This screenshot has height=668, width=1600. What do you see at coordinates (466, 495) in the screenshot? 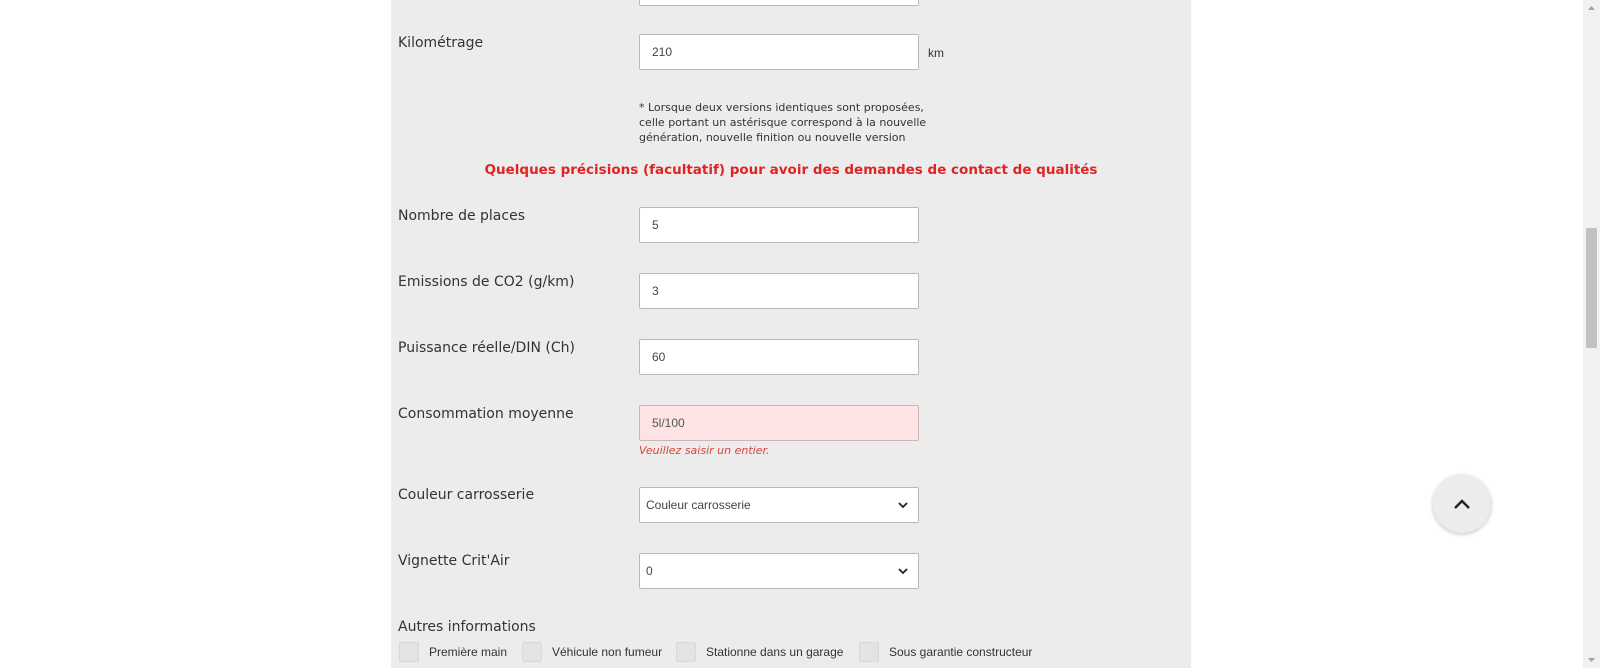
I see `couleur-label: Couleur carrosserie` at bounding box center [466, 495].